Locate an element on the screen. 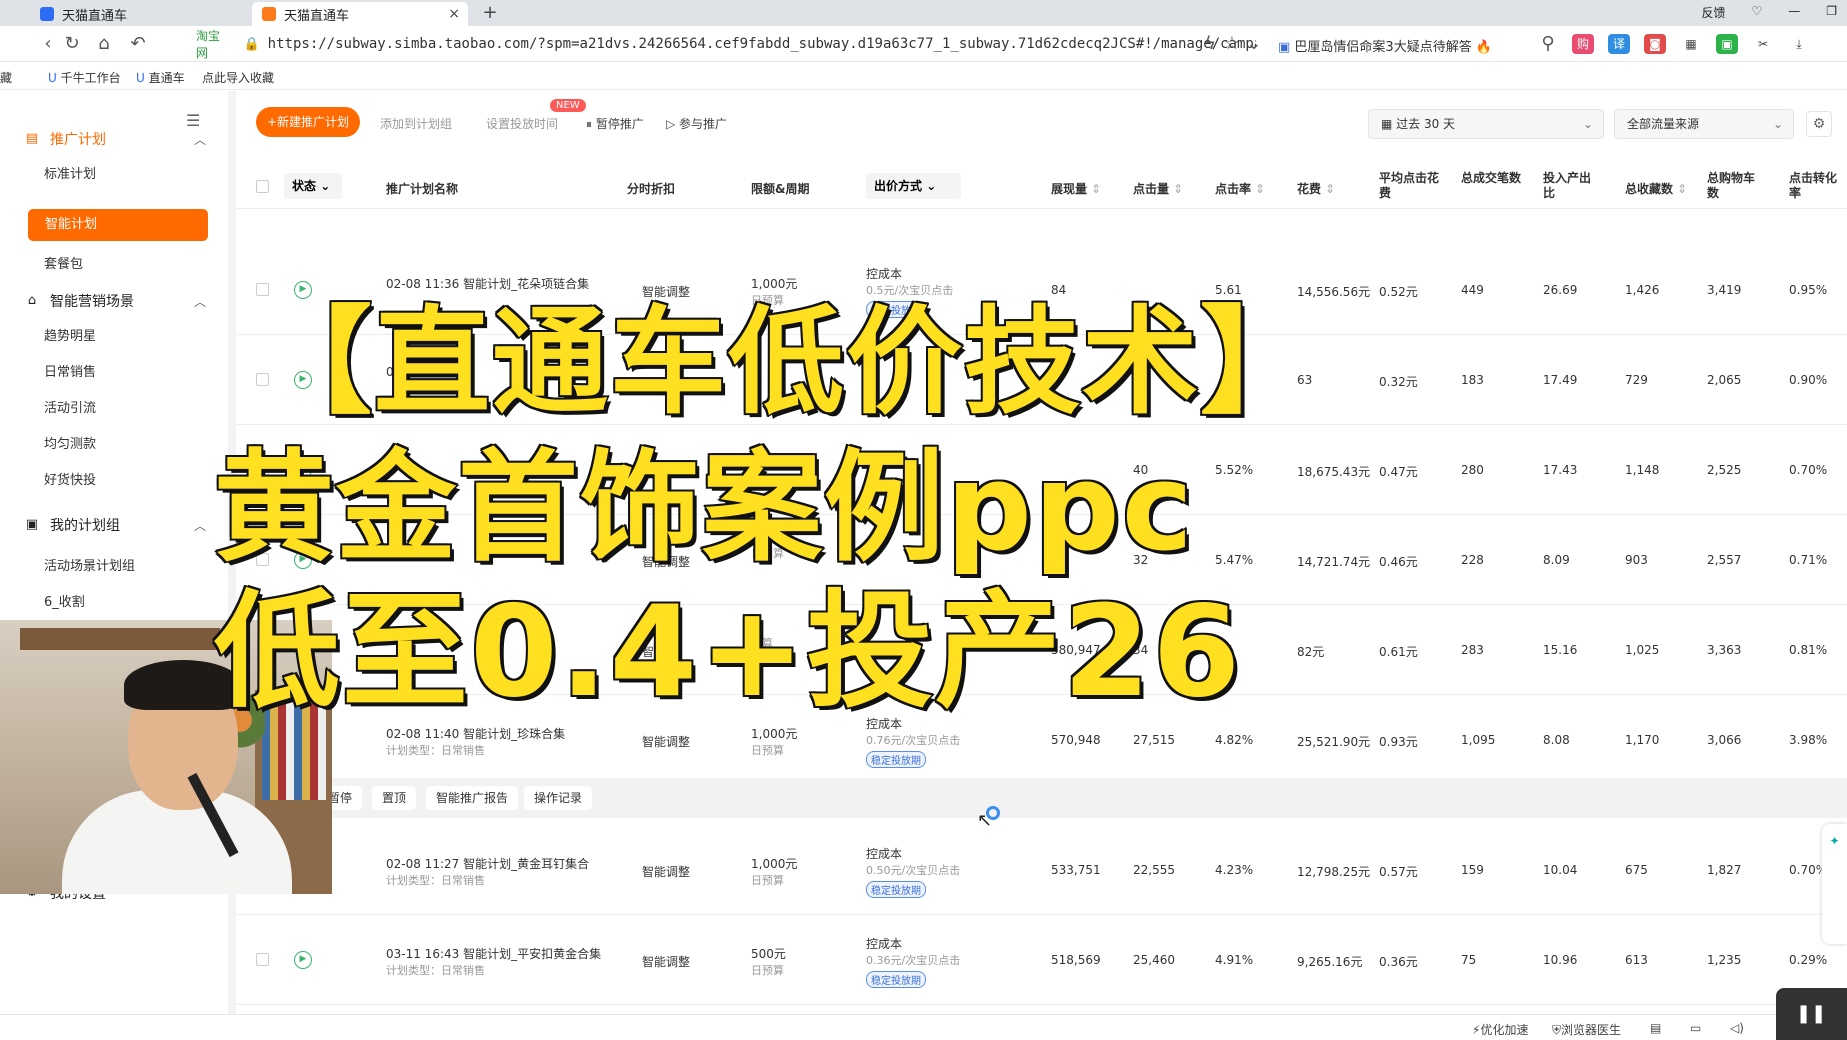 Image resolution: width=1847 pixels, height=1040 pixels. cpc-cell: 0.93元 is located at coordinates (1398, 742).